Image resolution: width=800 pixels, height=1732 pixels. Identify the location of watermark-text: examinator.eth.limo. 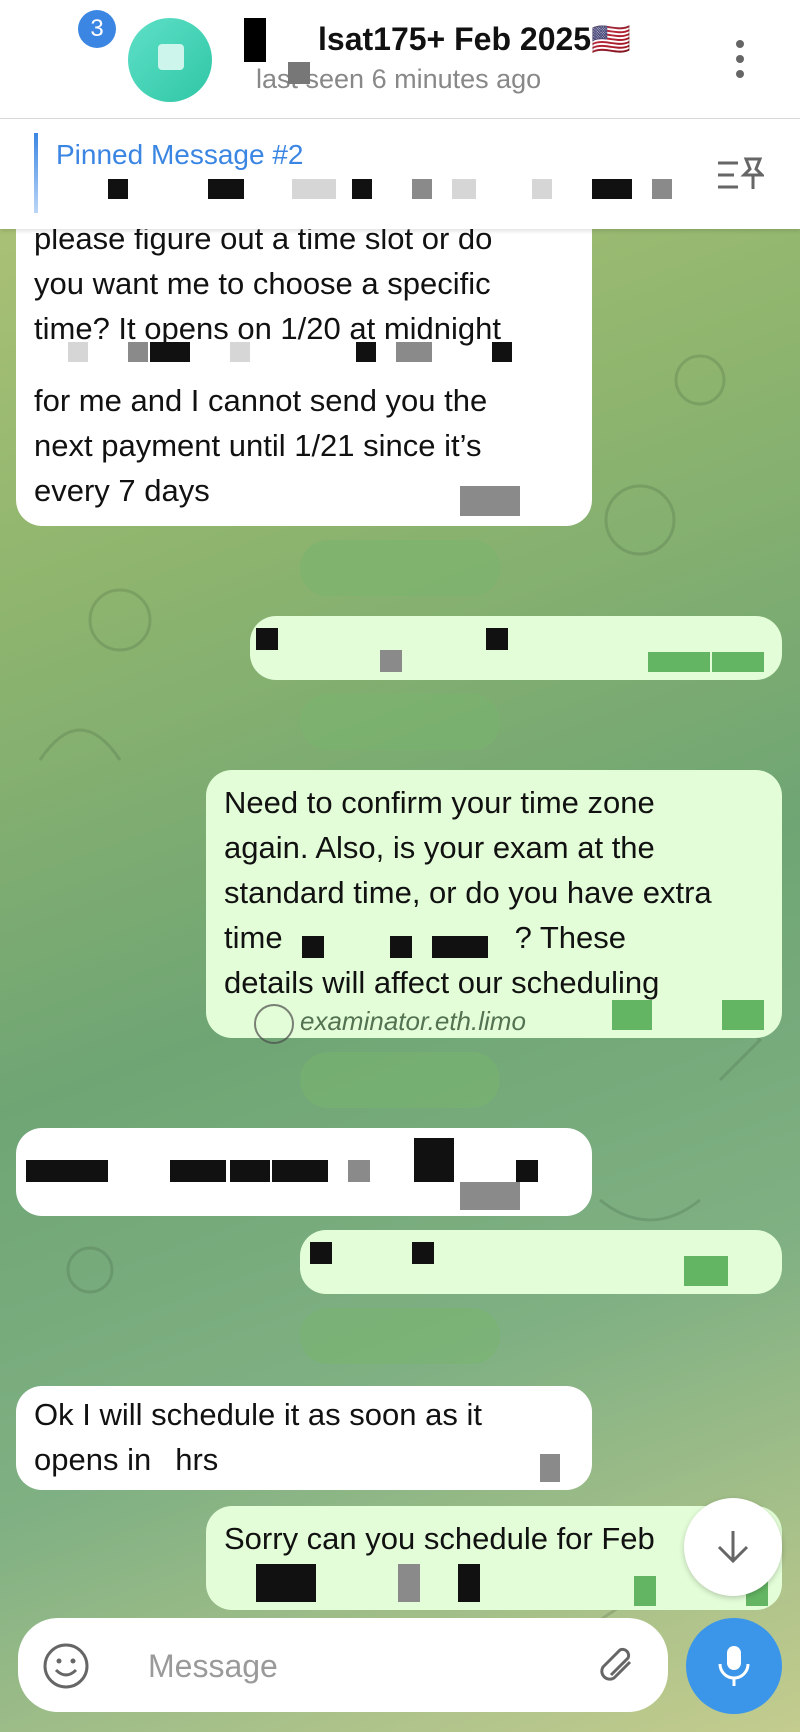
(413, 1021).